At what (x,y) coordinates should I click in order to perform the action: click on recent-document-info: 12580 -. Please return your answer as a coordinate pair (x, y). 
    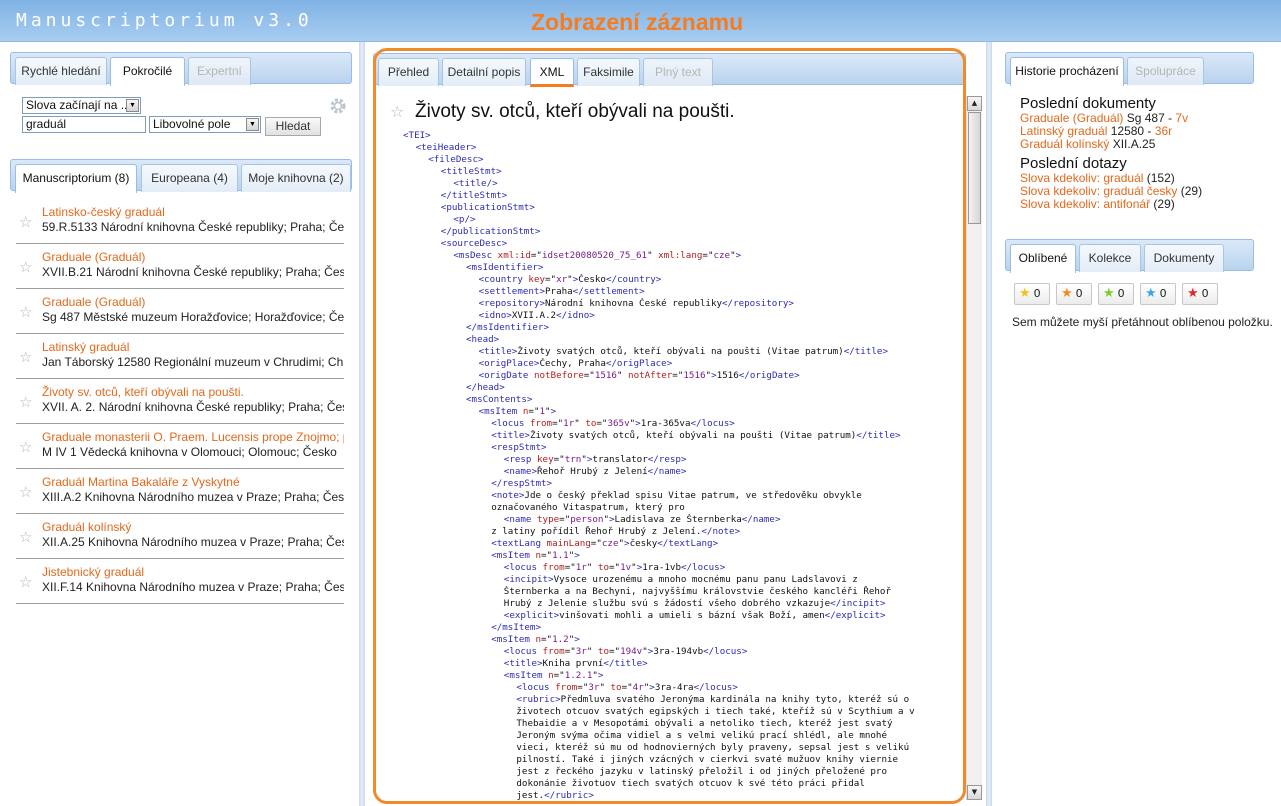
    Looking at the image, I should click on (1131, 131).